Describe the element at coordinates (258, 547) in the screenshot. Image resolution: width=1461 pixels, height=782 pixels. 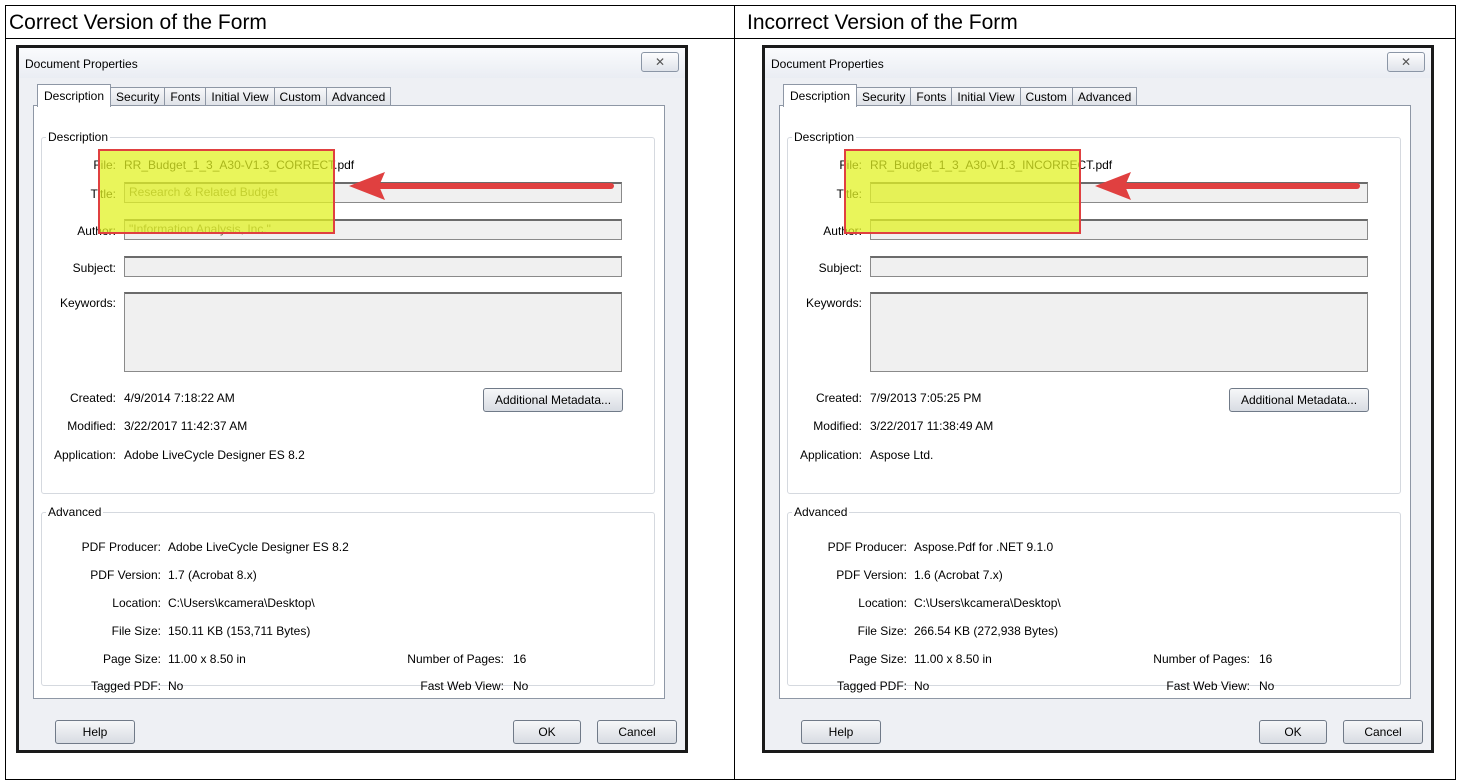
I see `pdf-producer-value: Adobe LiveCycle Designer ES 8.2` at that location.